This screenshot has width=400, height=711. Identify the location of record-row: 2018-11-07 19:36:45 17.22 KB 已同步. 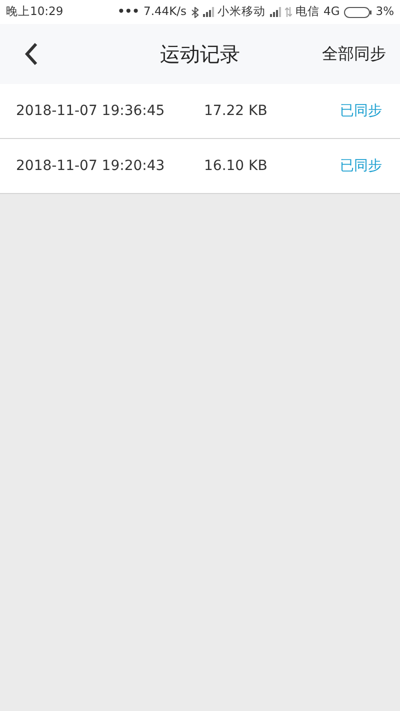
(200, 111).